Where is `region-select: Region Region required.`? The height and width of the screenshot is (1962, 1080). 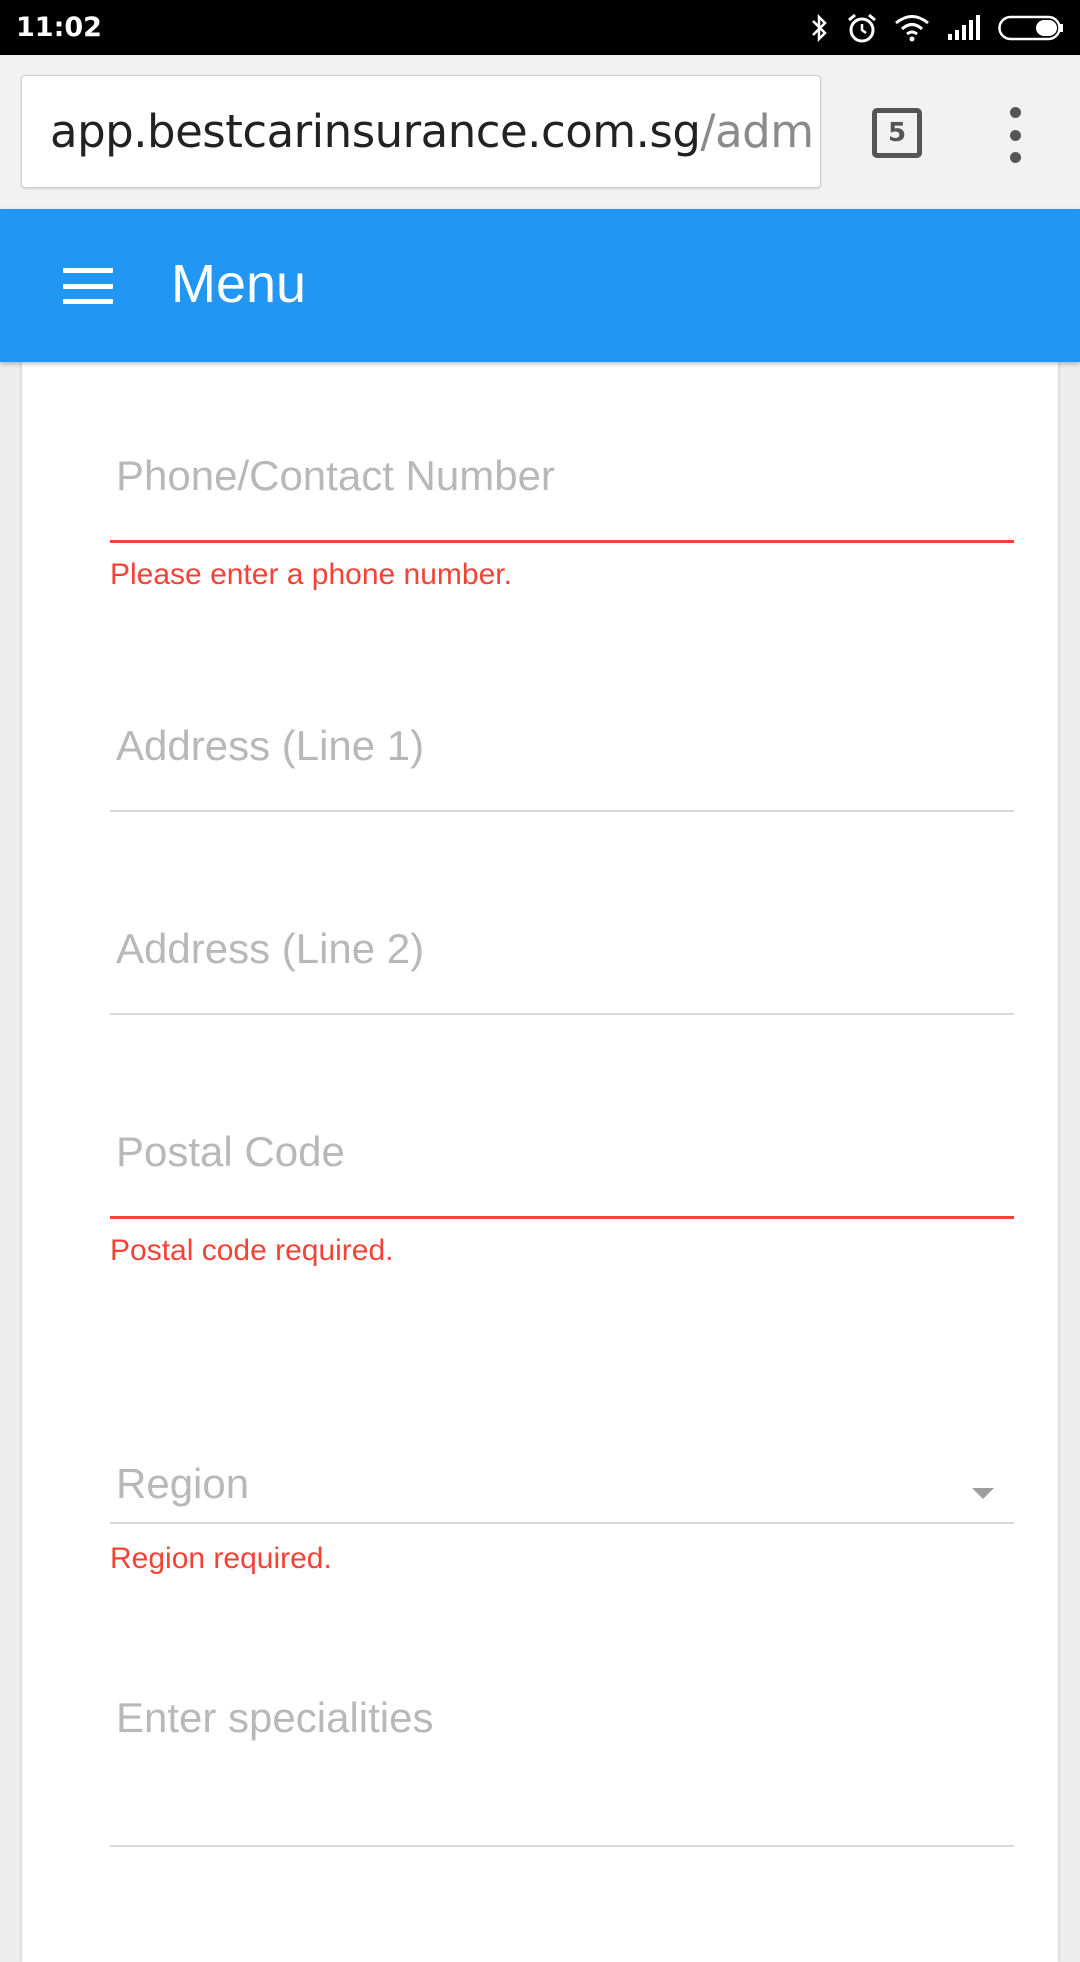
region-select: Region Region required. is located at coordinates (562, 1525).